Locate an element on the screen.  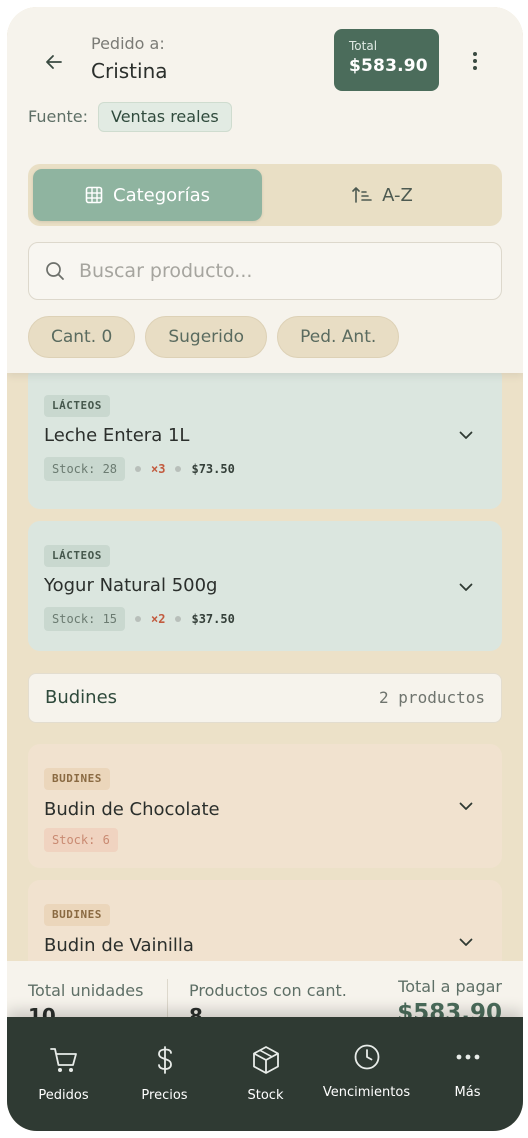
price: $37.50 is located at coordinates (213, 619).